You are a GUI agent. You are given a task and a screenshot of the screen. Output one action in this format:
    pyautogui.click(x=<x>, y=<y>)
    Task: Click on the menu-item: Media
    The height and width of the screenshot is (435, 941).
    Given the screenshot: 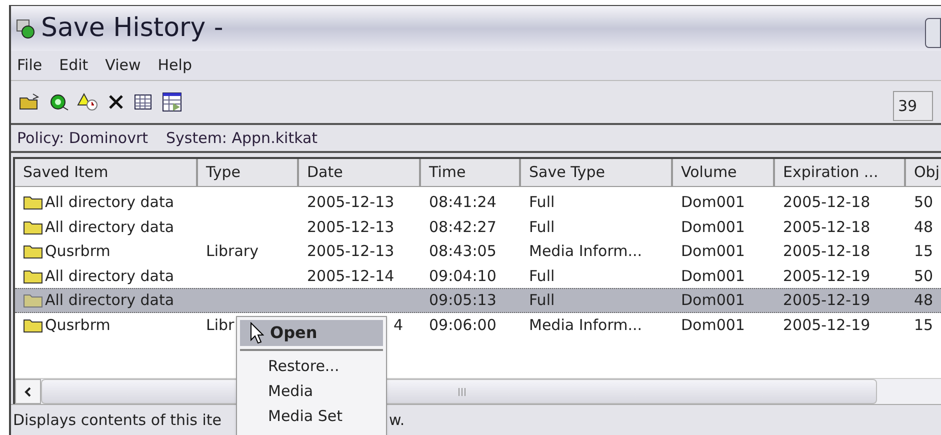 What is the action you would take?
    pyautogui.click(x=311, y=391)
    